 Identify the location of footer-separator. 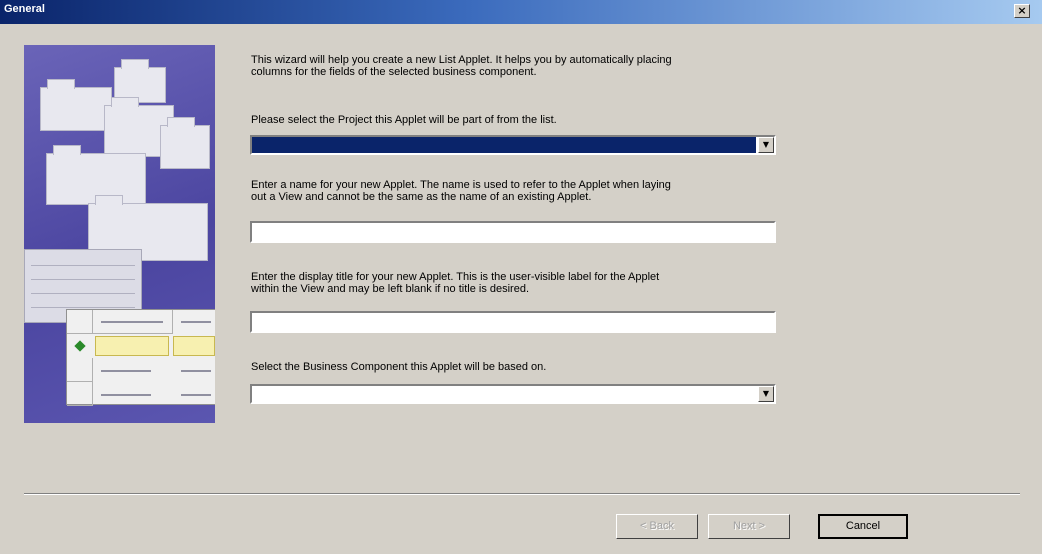
(522, 494).